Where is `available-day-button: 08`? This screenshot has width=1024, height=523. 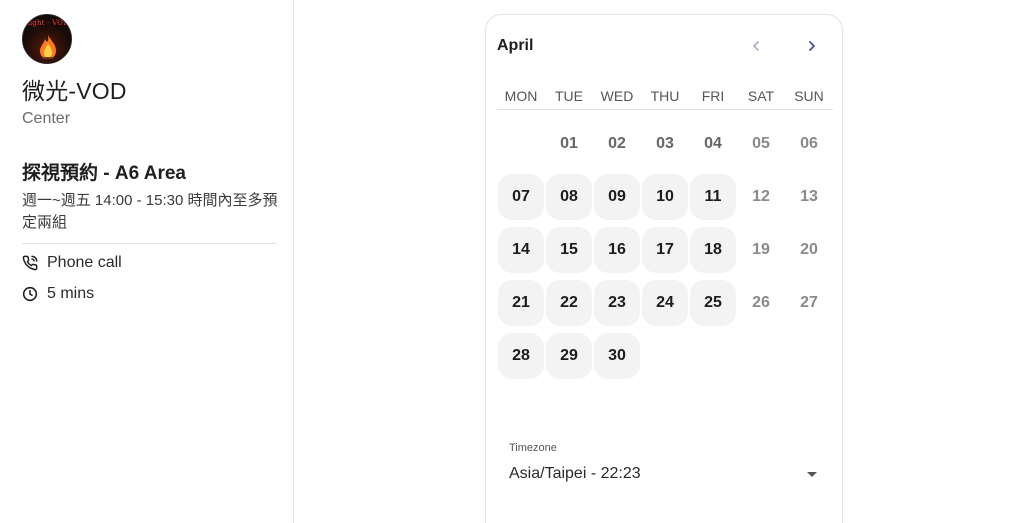
available-day-button: 08 is located at coordinates (569, 196).